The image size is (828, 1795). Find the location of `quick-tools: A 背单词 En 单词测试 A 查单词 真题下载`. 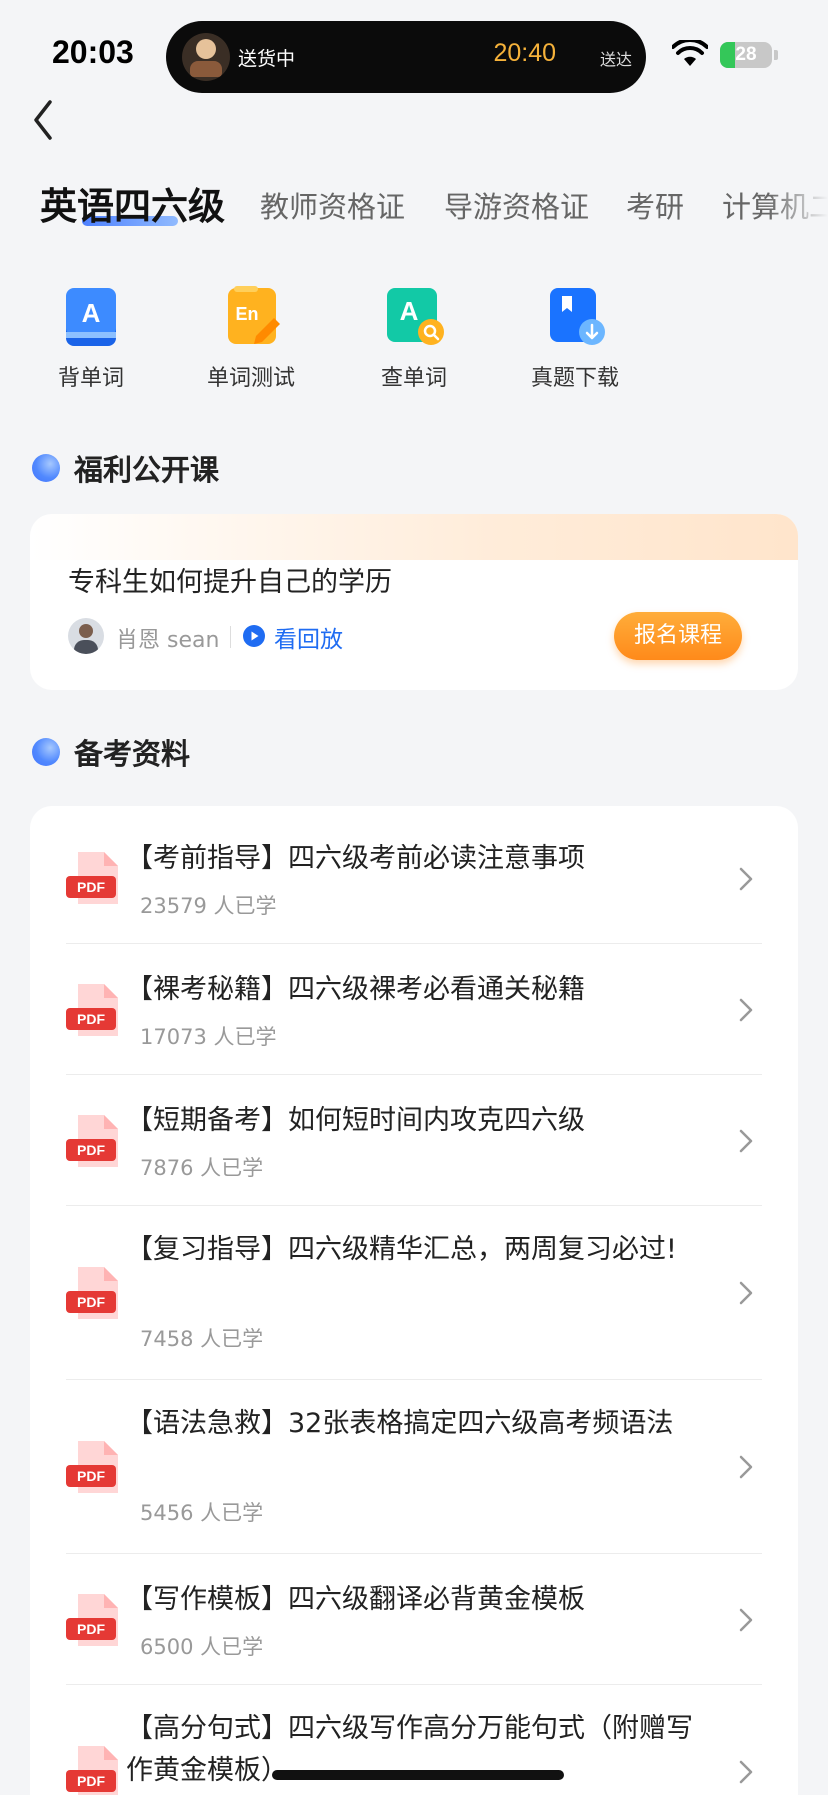

quick-tools: A 背单词 En 单词测试 A 查单词 真题下载 is located at coordinates (414, 344).